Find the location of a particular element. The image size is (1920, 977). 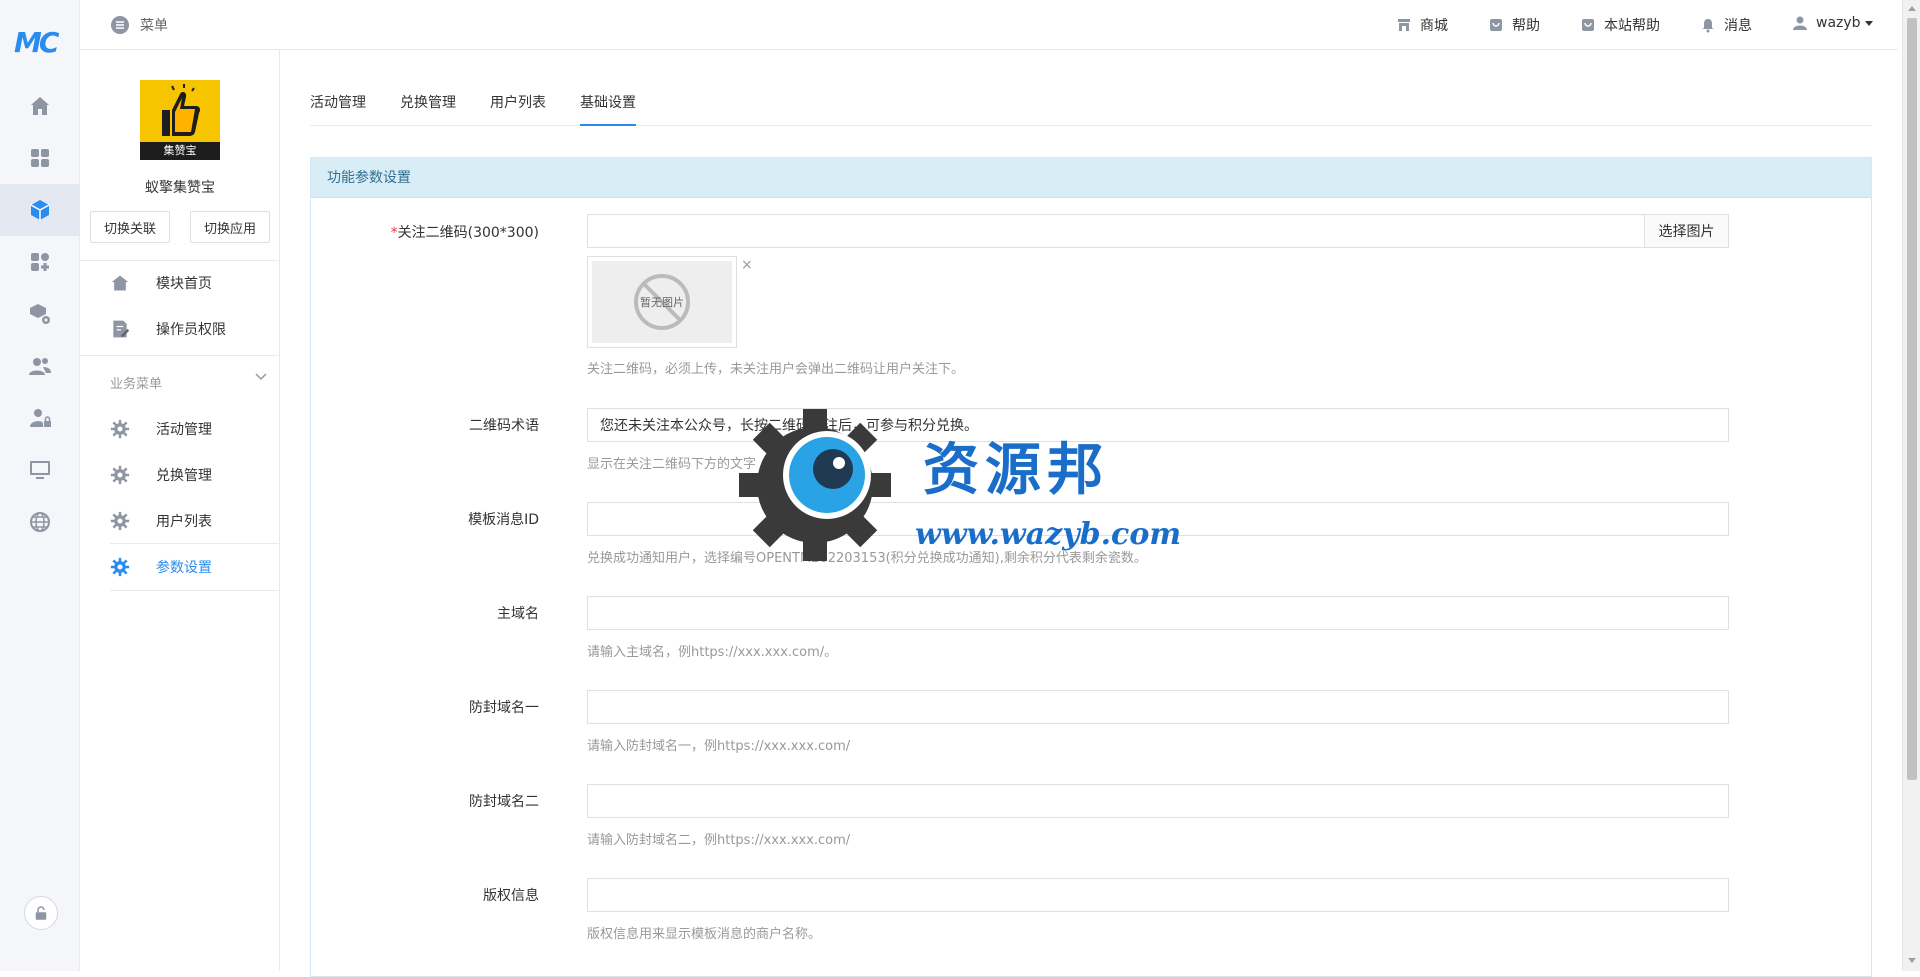

tab-activity: 活动管理 is located at coordinates (338, 109).